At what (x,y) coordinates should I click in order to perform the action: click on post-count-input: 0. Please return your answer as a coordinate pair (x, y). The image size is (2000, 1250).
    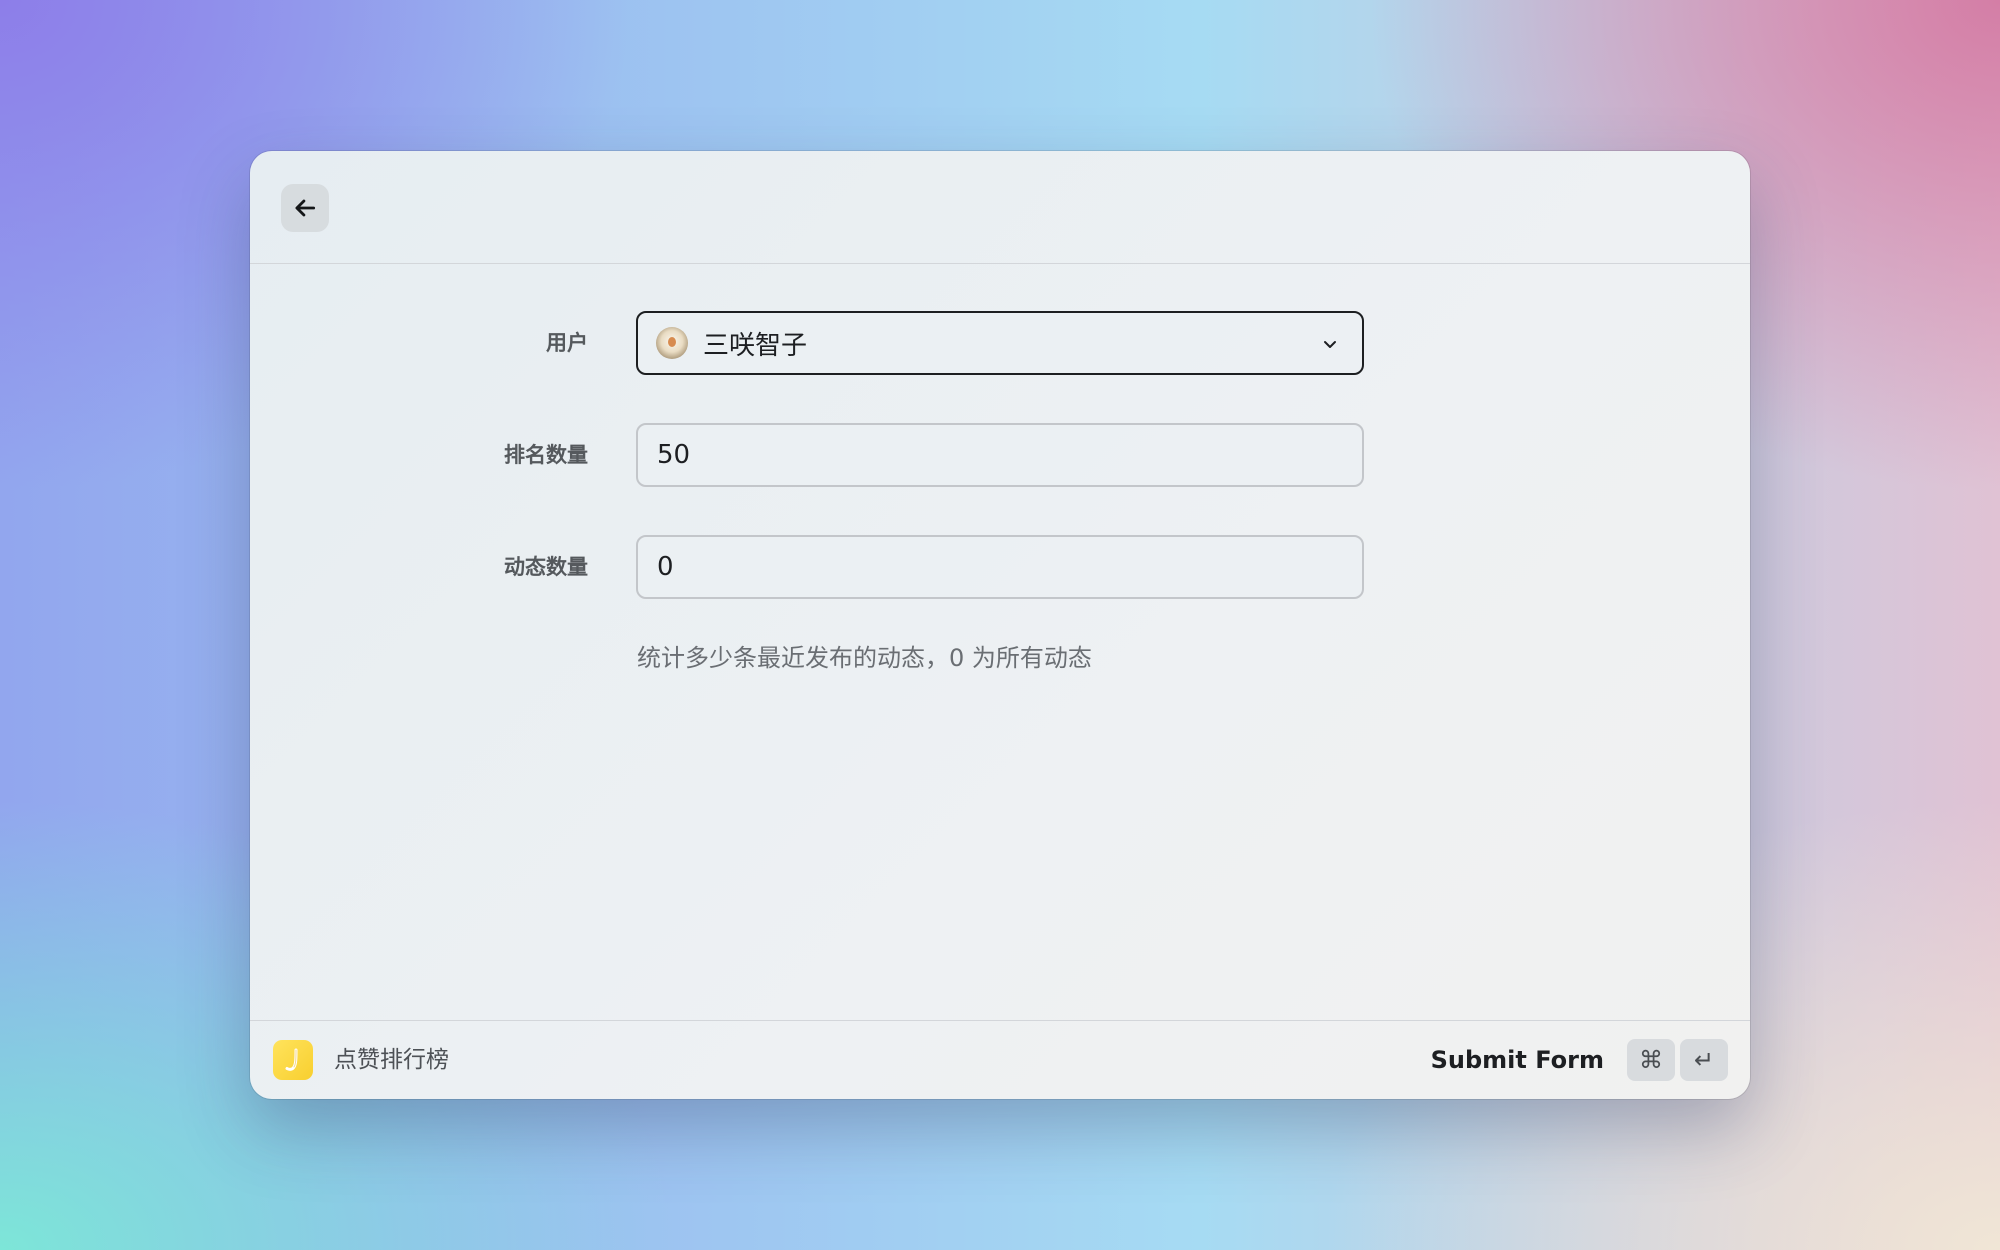
    Looking at the image, I should click on (1000, 567).